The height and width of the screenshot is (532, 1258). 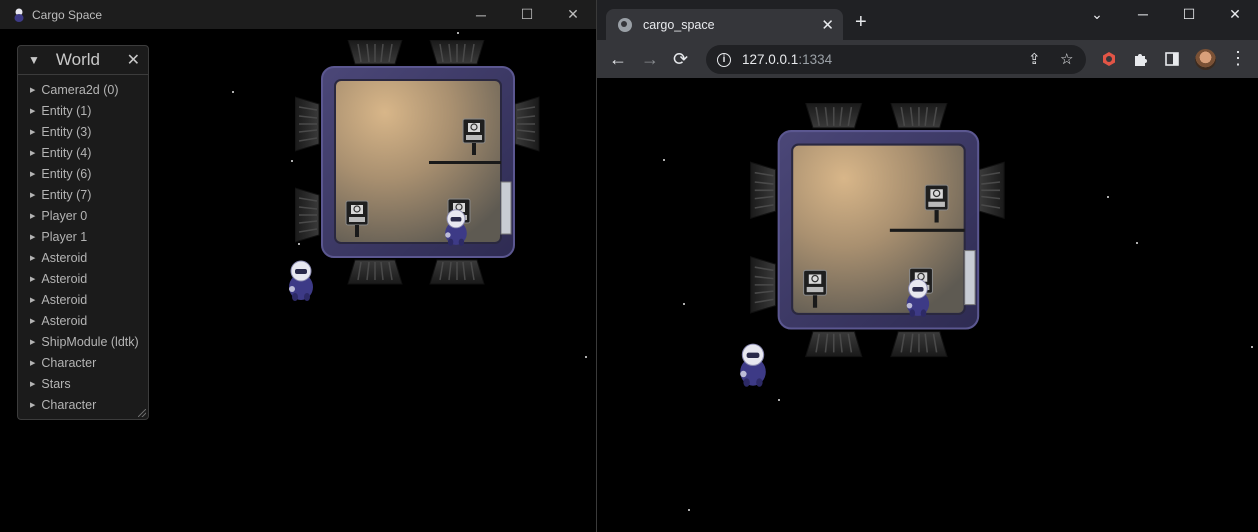 I want to click on inspector-entity-item: ▶ Stars, so click(x=83, y=383).